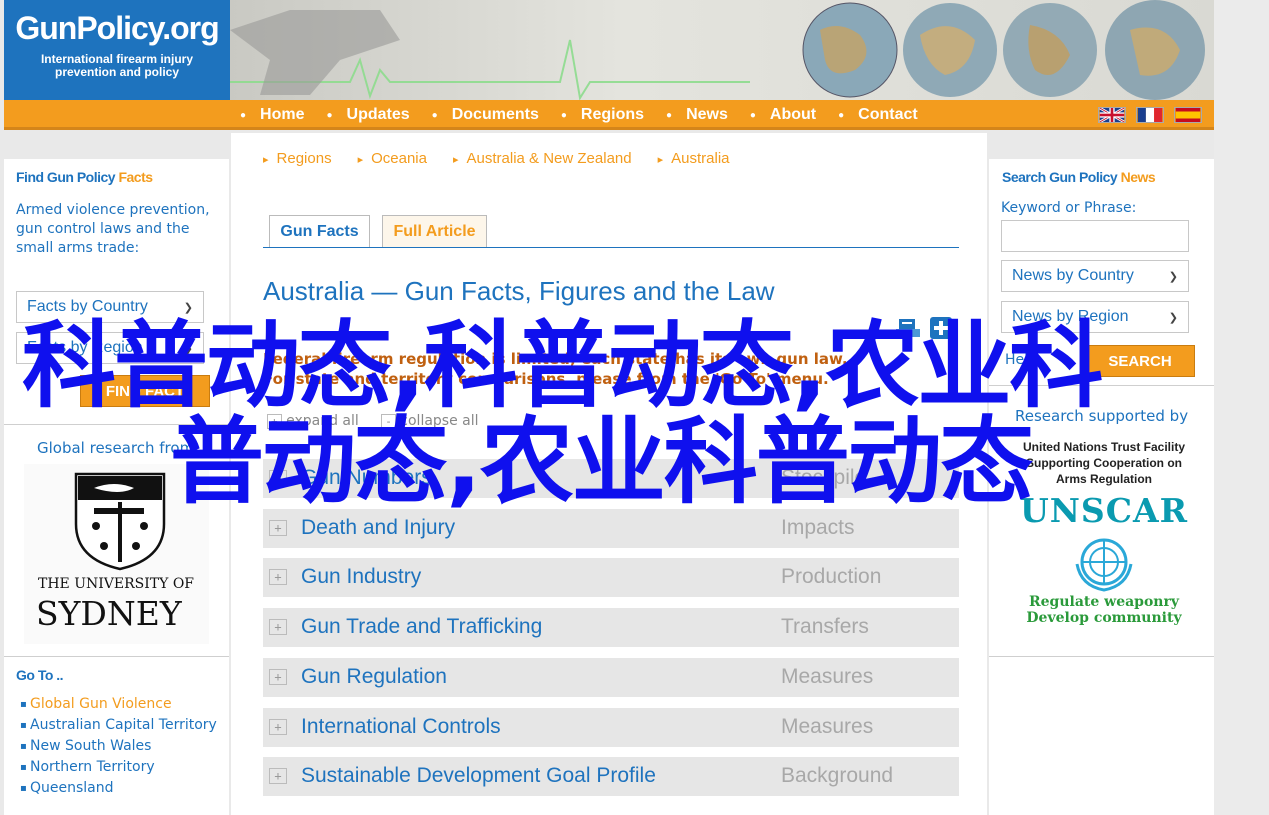  Describe the element at coordinates (66, 177) in the screenshot. I see `heading-part: Find Gun Policy` at that location.